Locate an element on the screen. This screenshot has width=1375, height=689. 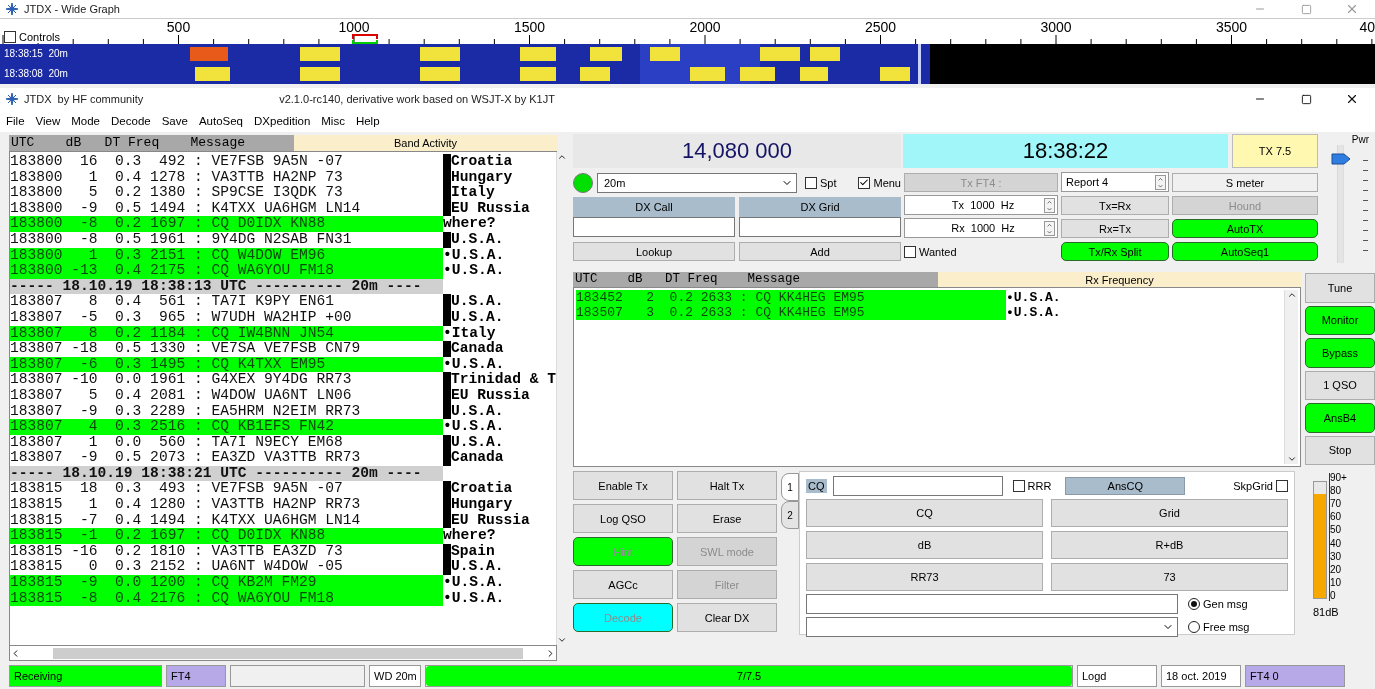
add-button: Add is located at coordinates (820, 251).